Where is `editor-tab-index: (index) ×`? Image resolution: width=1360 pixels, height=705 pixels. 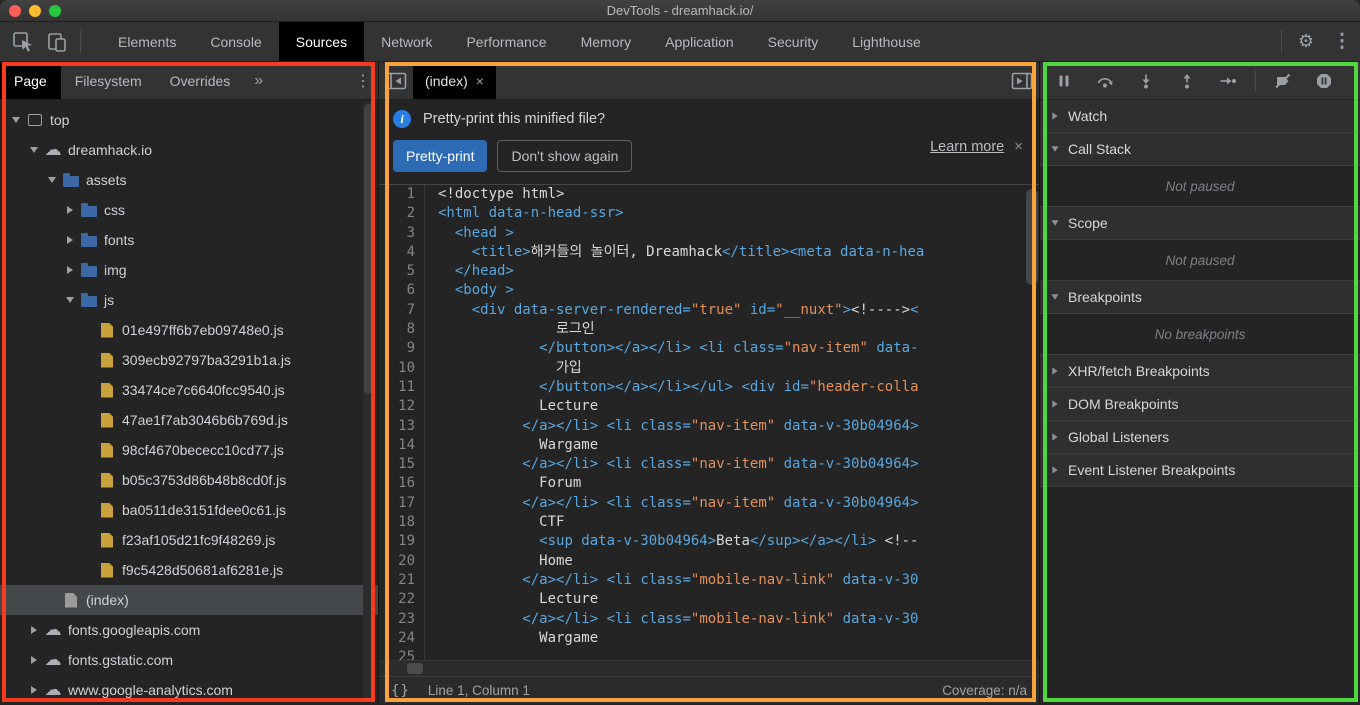 editor-tab-index: (index) × is located at coordinates (454, 80).